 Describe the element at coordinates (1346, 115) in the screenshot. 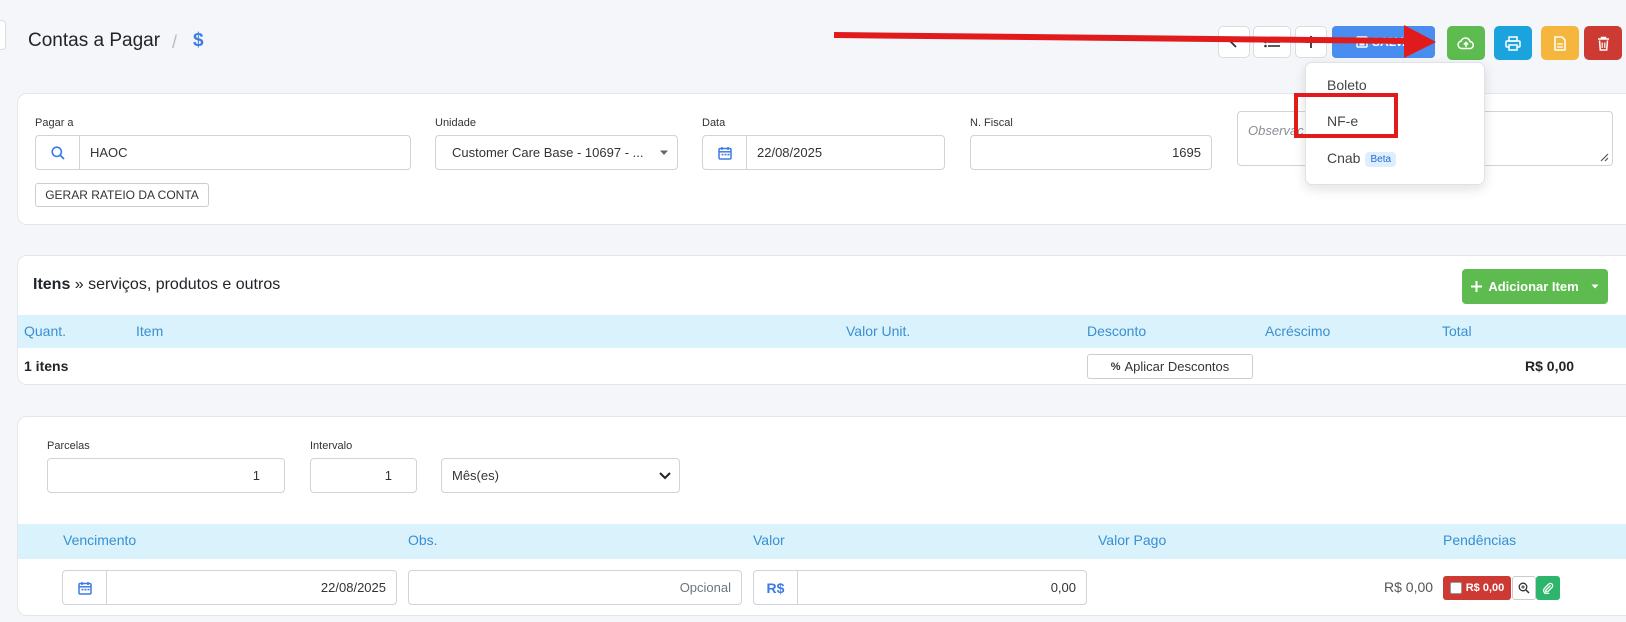

I see `annotation-highlight-box` at that location.